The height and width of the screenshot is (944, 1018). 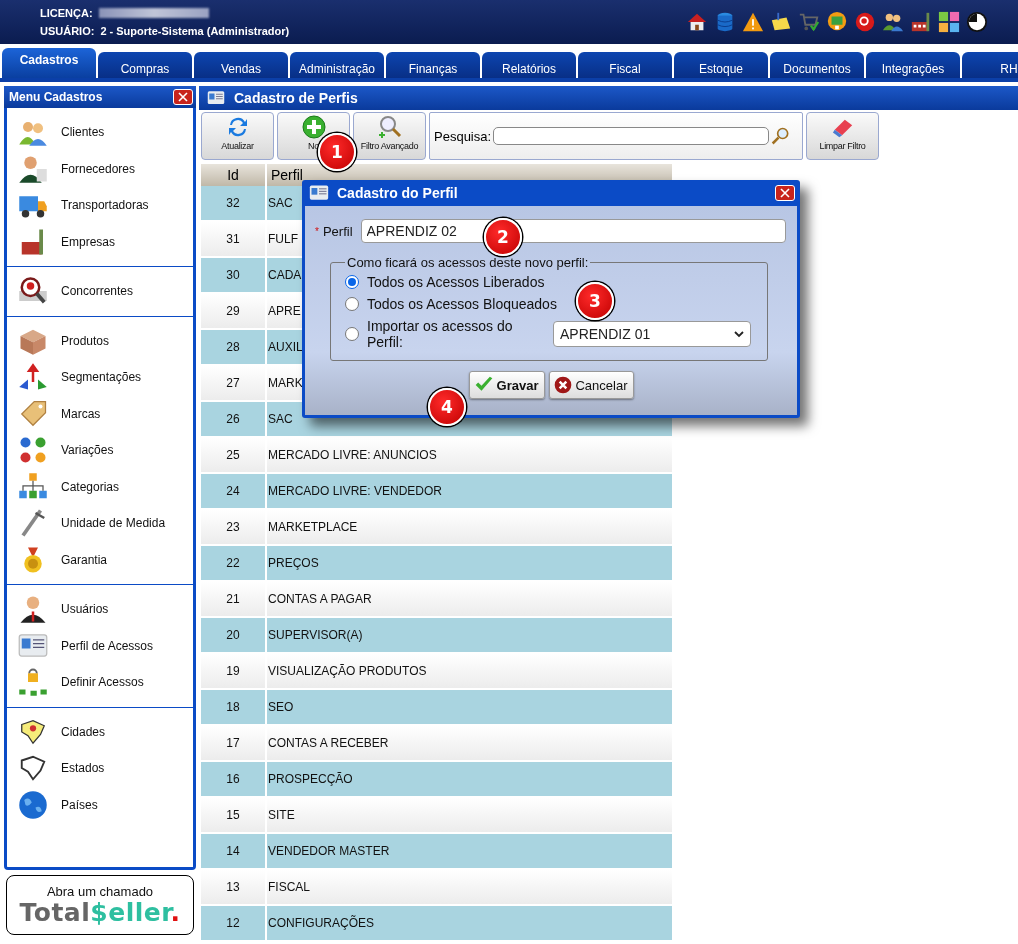 I want to click on sidebar-item: Empresas, so click(x=100, y=241).